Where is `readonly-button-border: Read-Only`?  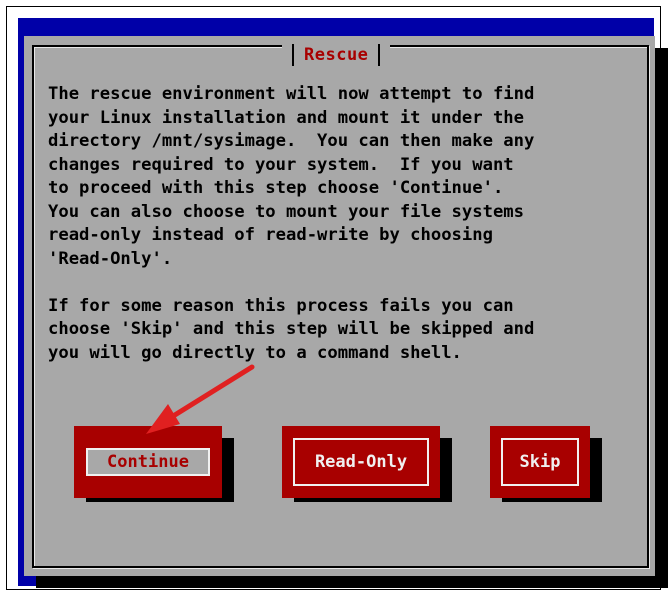 readonly-button-border: Read-Only is located at coordinates (361, 462).